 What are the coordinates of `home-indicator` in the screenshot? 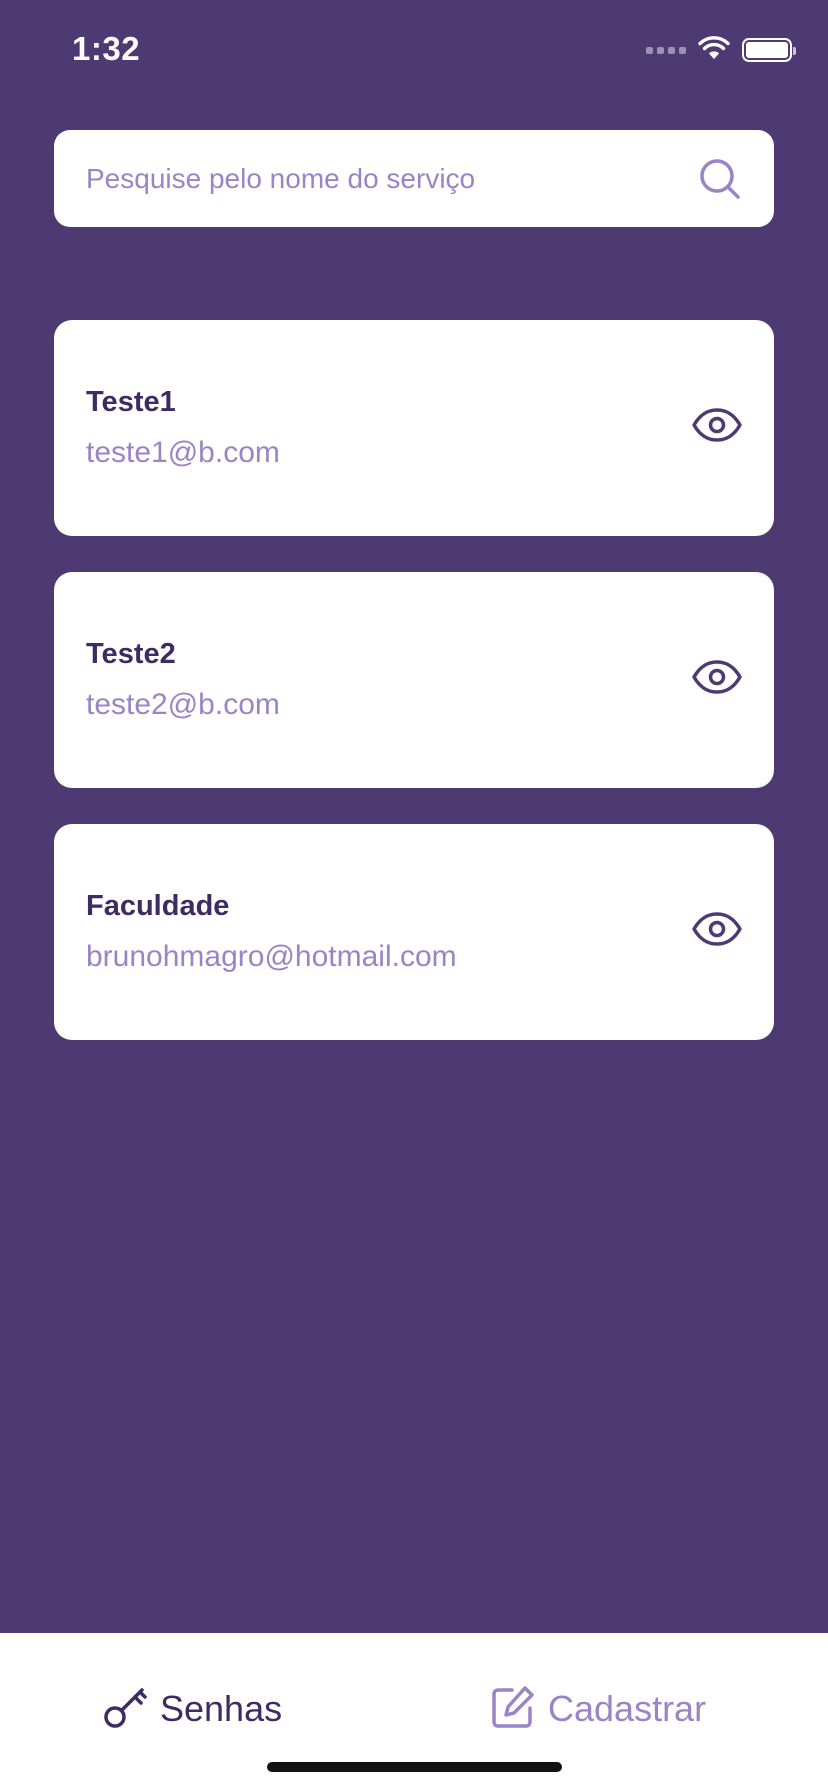 It's located at (414, 1767).